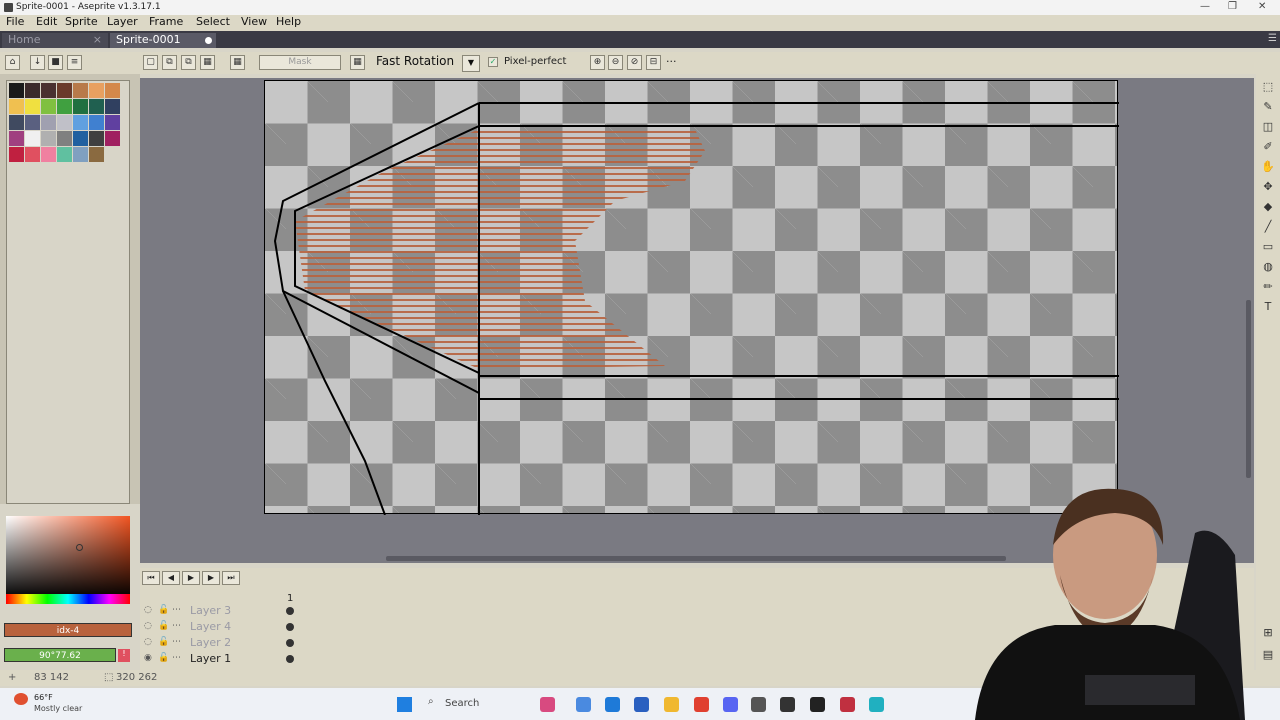 Image resolution: width=1280 pixels, height=720 pixels. What do you see at coordinates (207, 62) in the screenshot?
I see `selection-intersect-icon: ▦` at bounding box center [207, 62].